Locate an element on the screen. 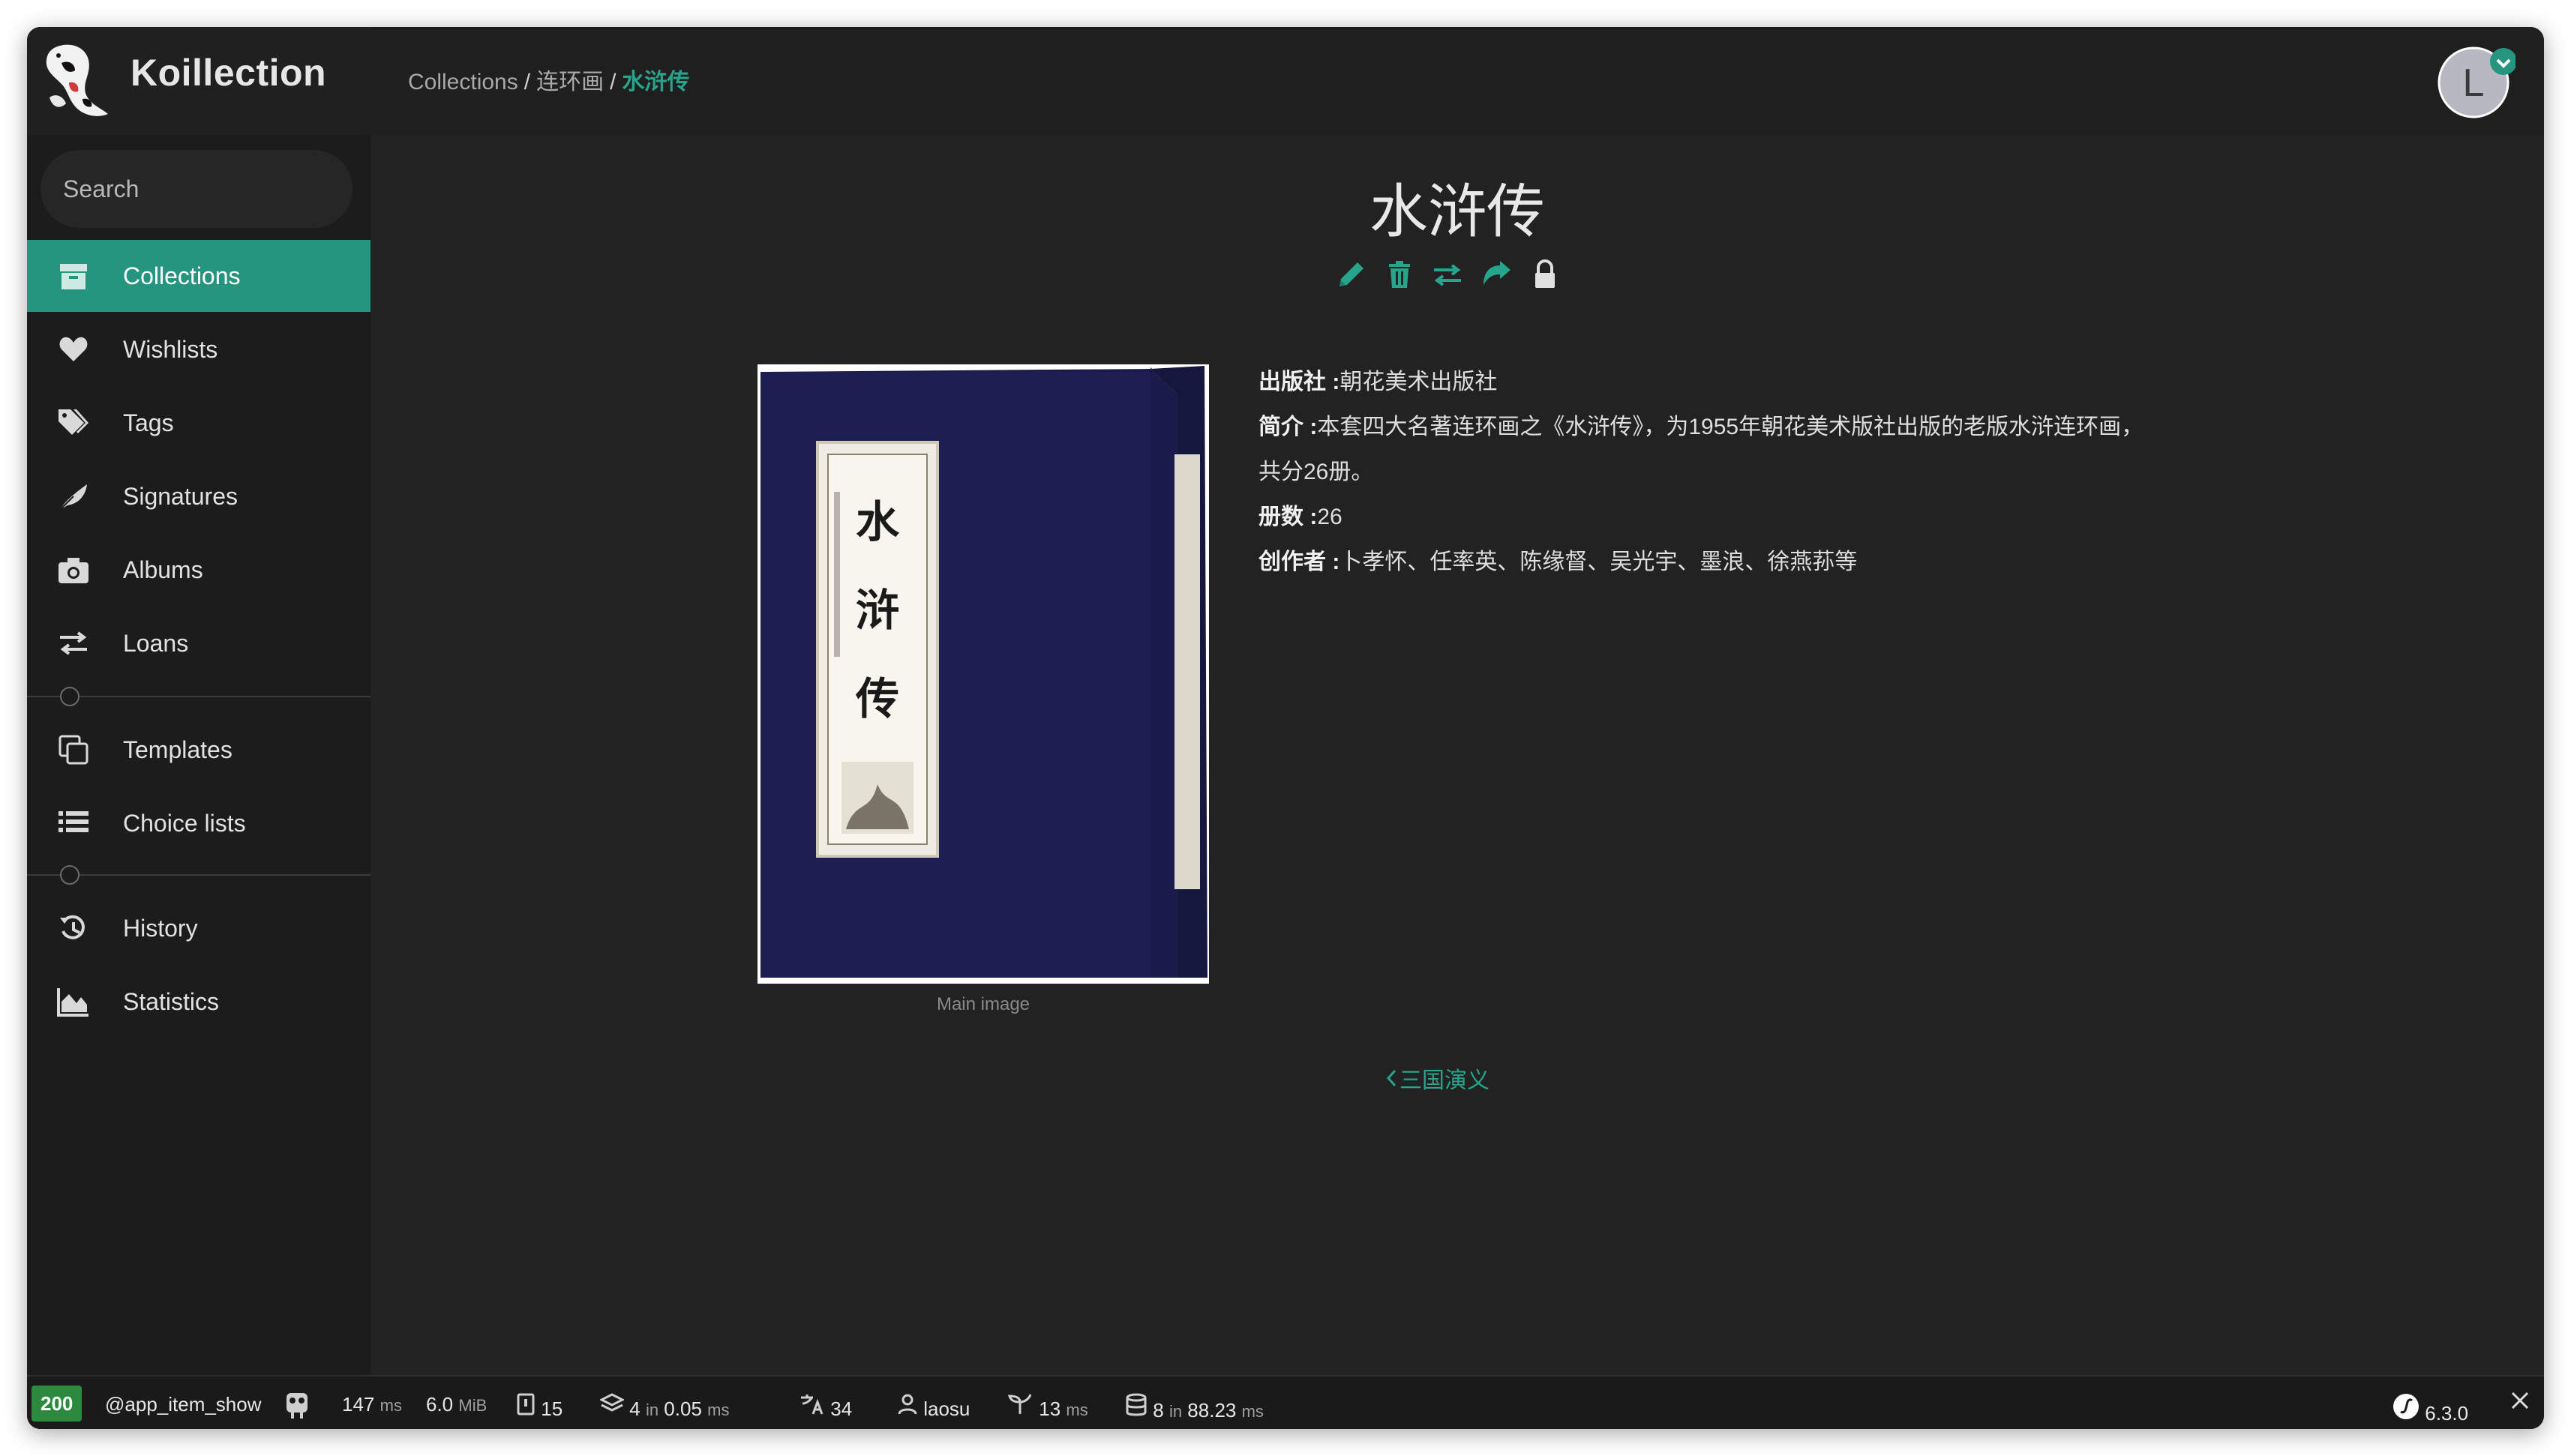 The width and height of the screenshot is (2571, 1456). sidebar-item-loans: Loans is located at coordinates (198, 643).